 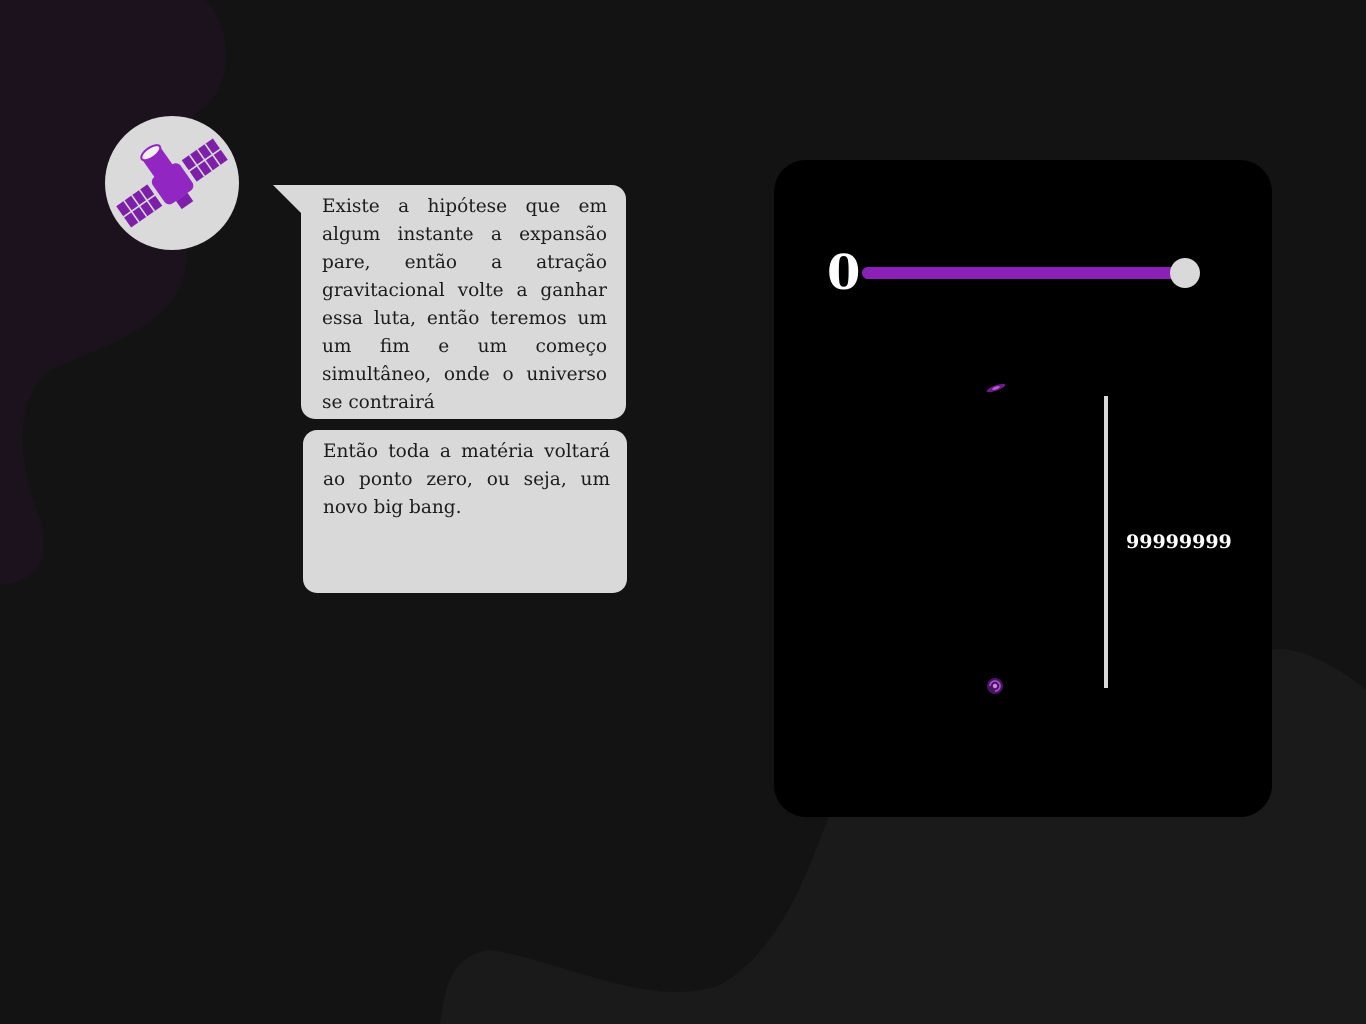 I want to click on satellite-icon, so click(x=172, y=183).